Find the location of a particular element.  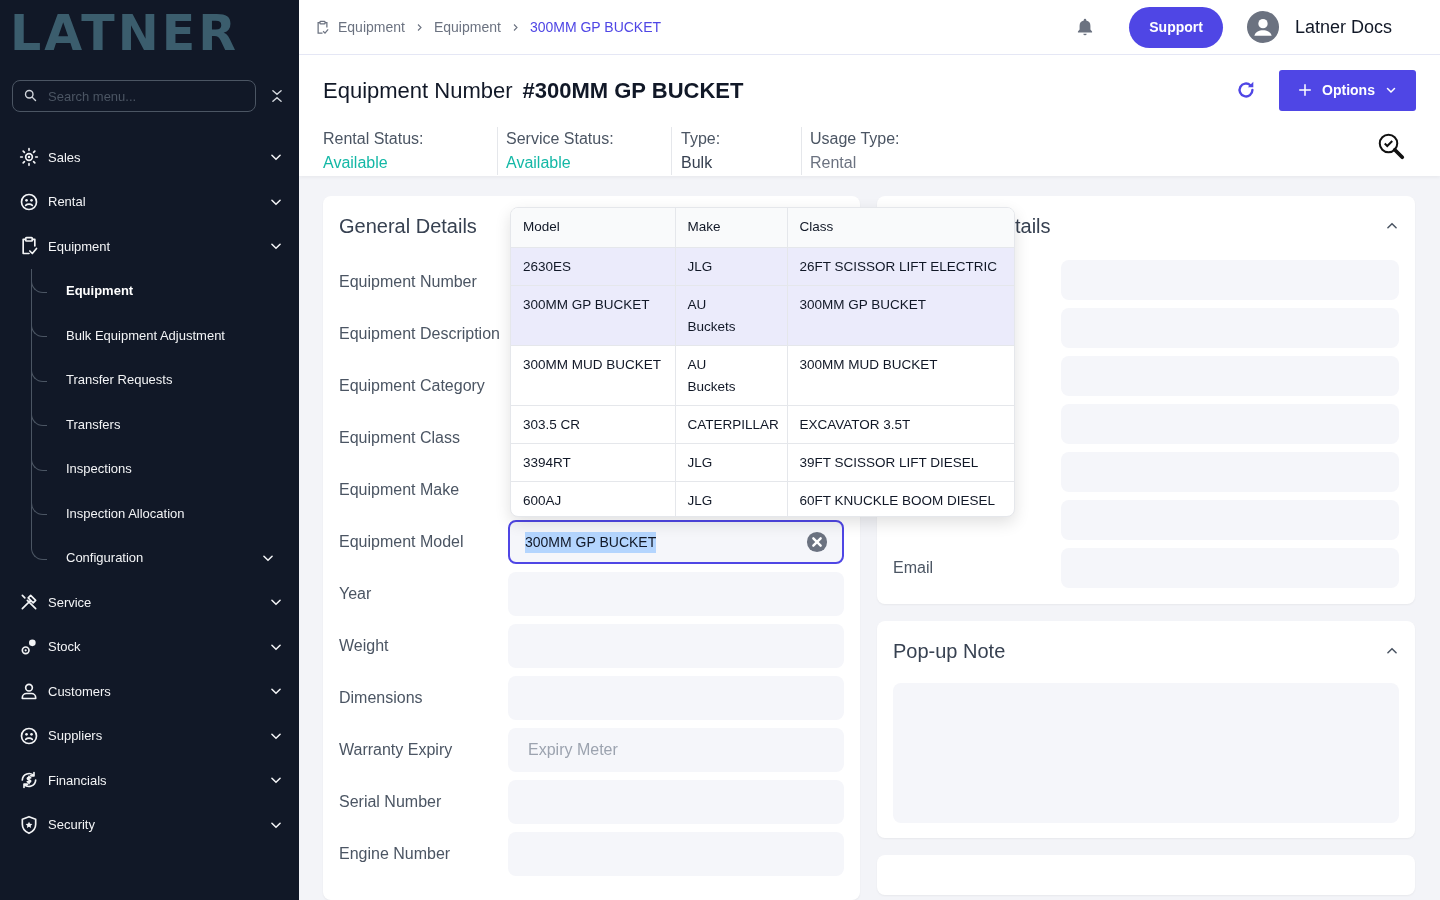

dropdown-row: 2630ES JLG 26FT SCISSOR LIFT ELECTRIC is located at coordinates (762, 266).